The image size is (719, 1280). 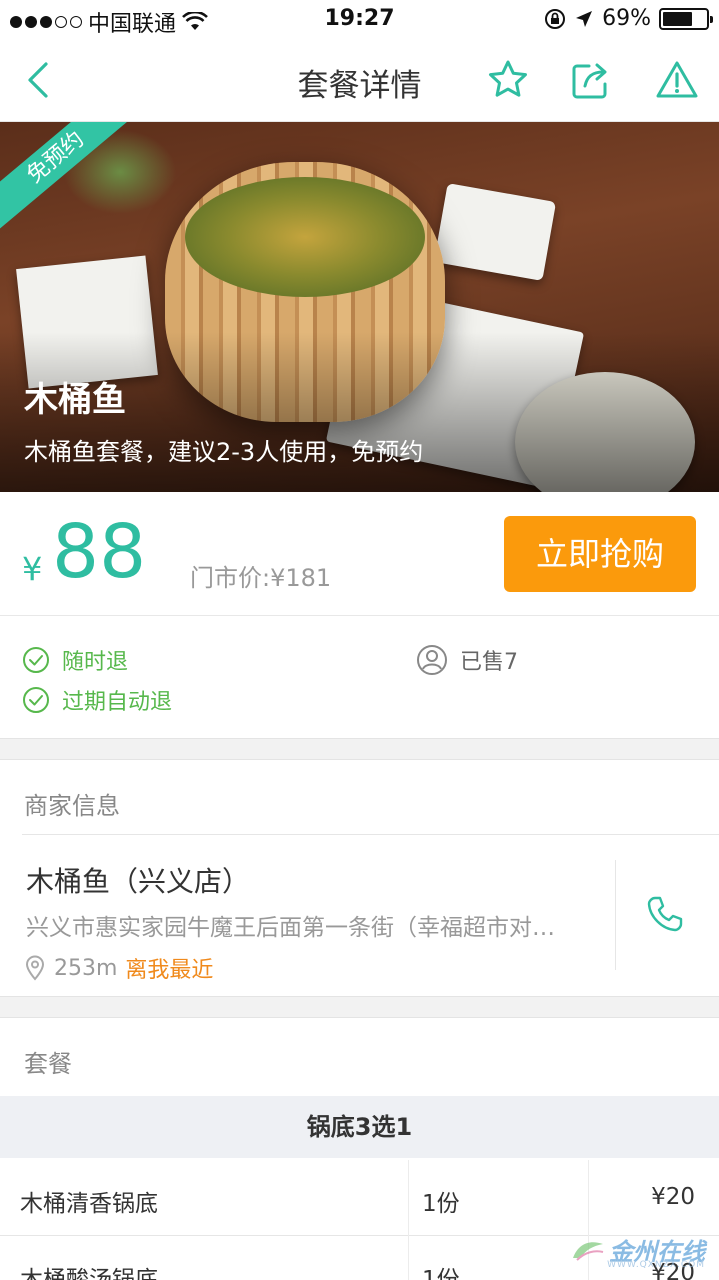 I want to click on user-circle-icon, so click(x=432, y=660).